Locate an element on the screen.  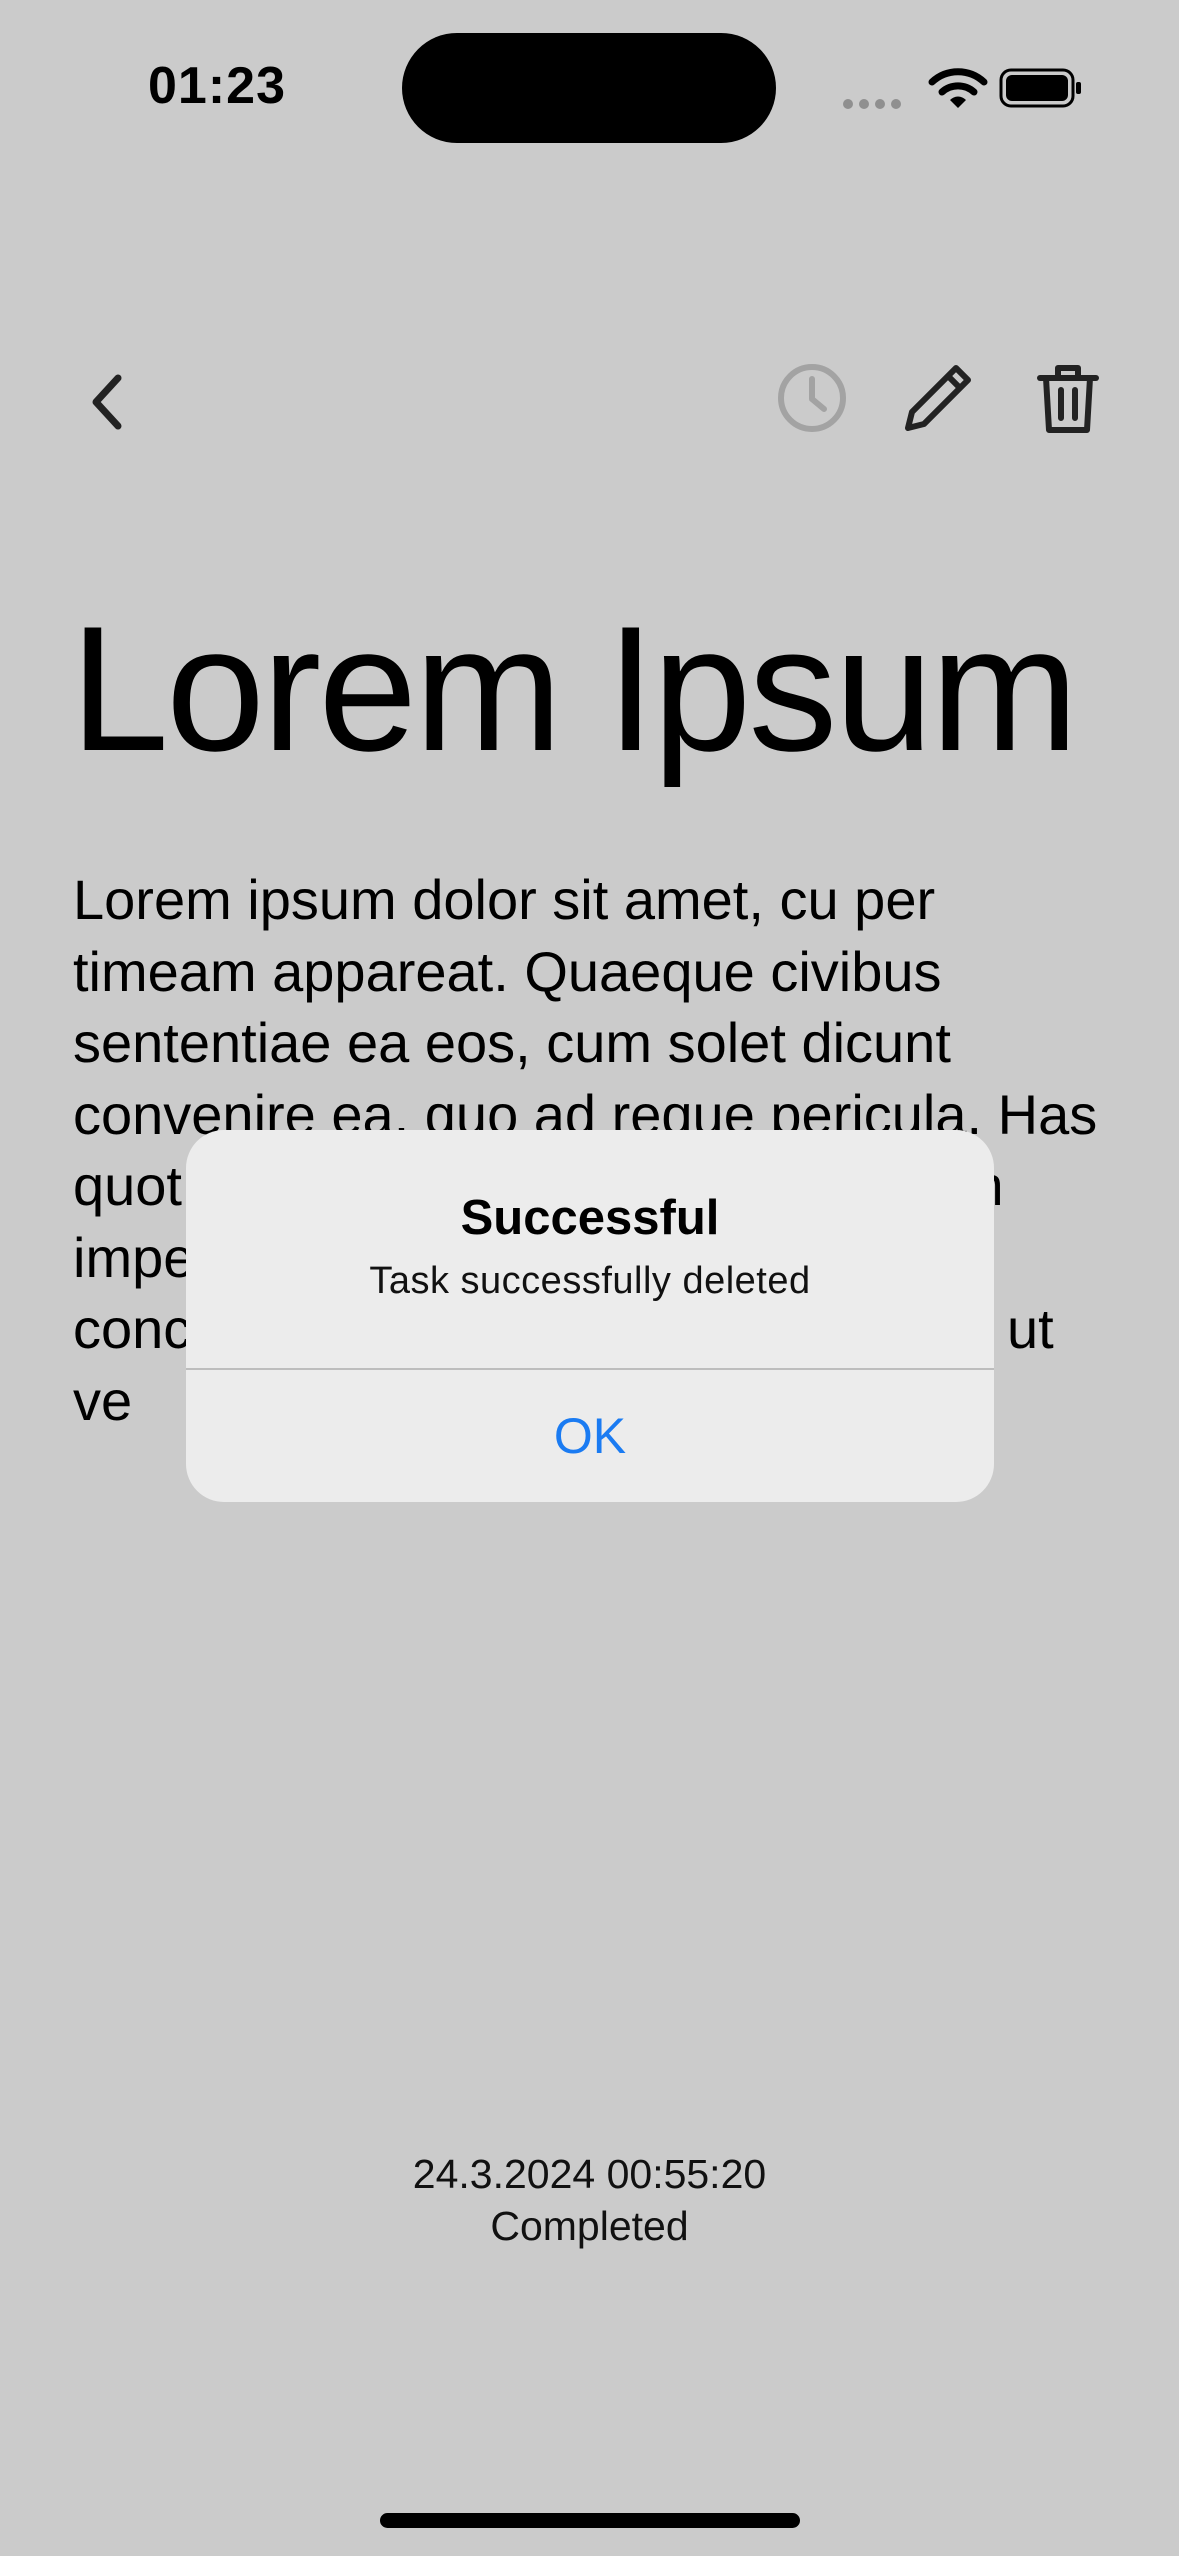
wifi-icon is located at coordinates (958, 88).